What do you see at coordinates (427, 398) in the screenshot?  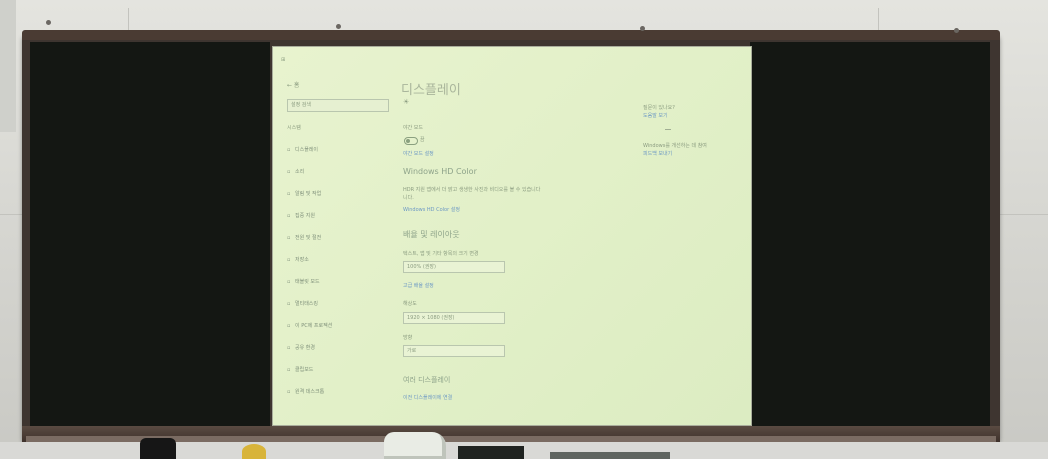 I see `connect-display-link: 이전 디스플레이에 연결` at bounding box center [427, 398].